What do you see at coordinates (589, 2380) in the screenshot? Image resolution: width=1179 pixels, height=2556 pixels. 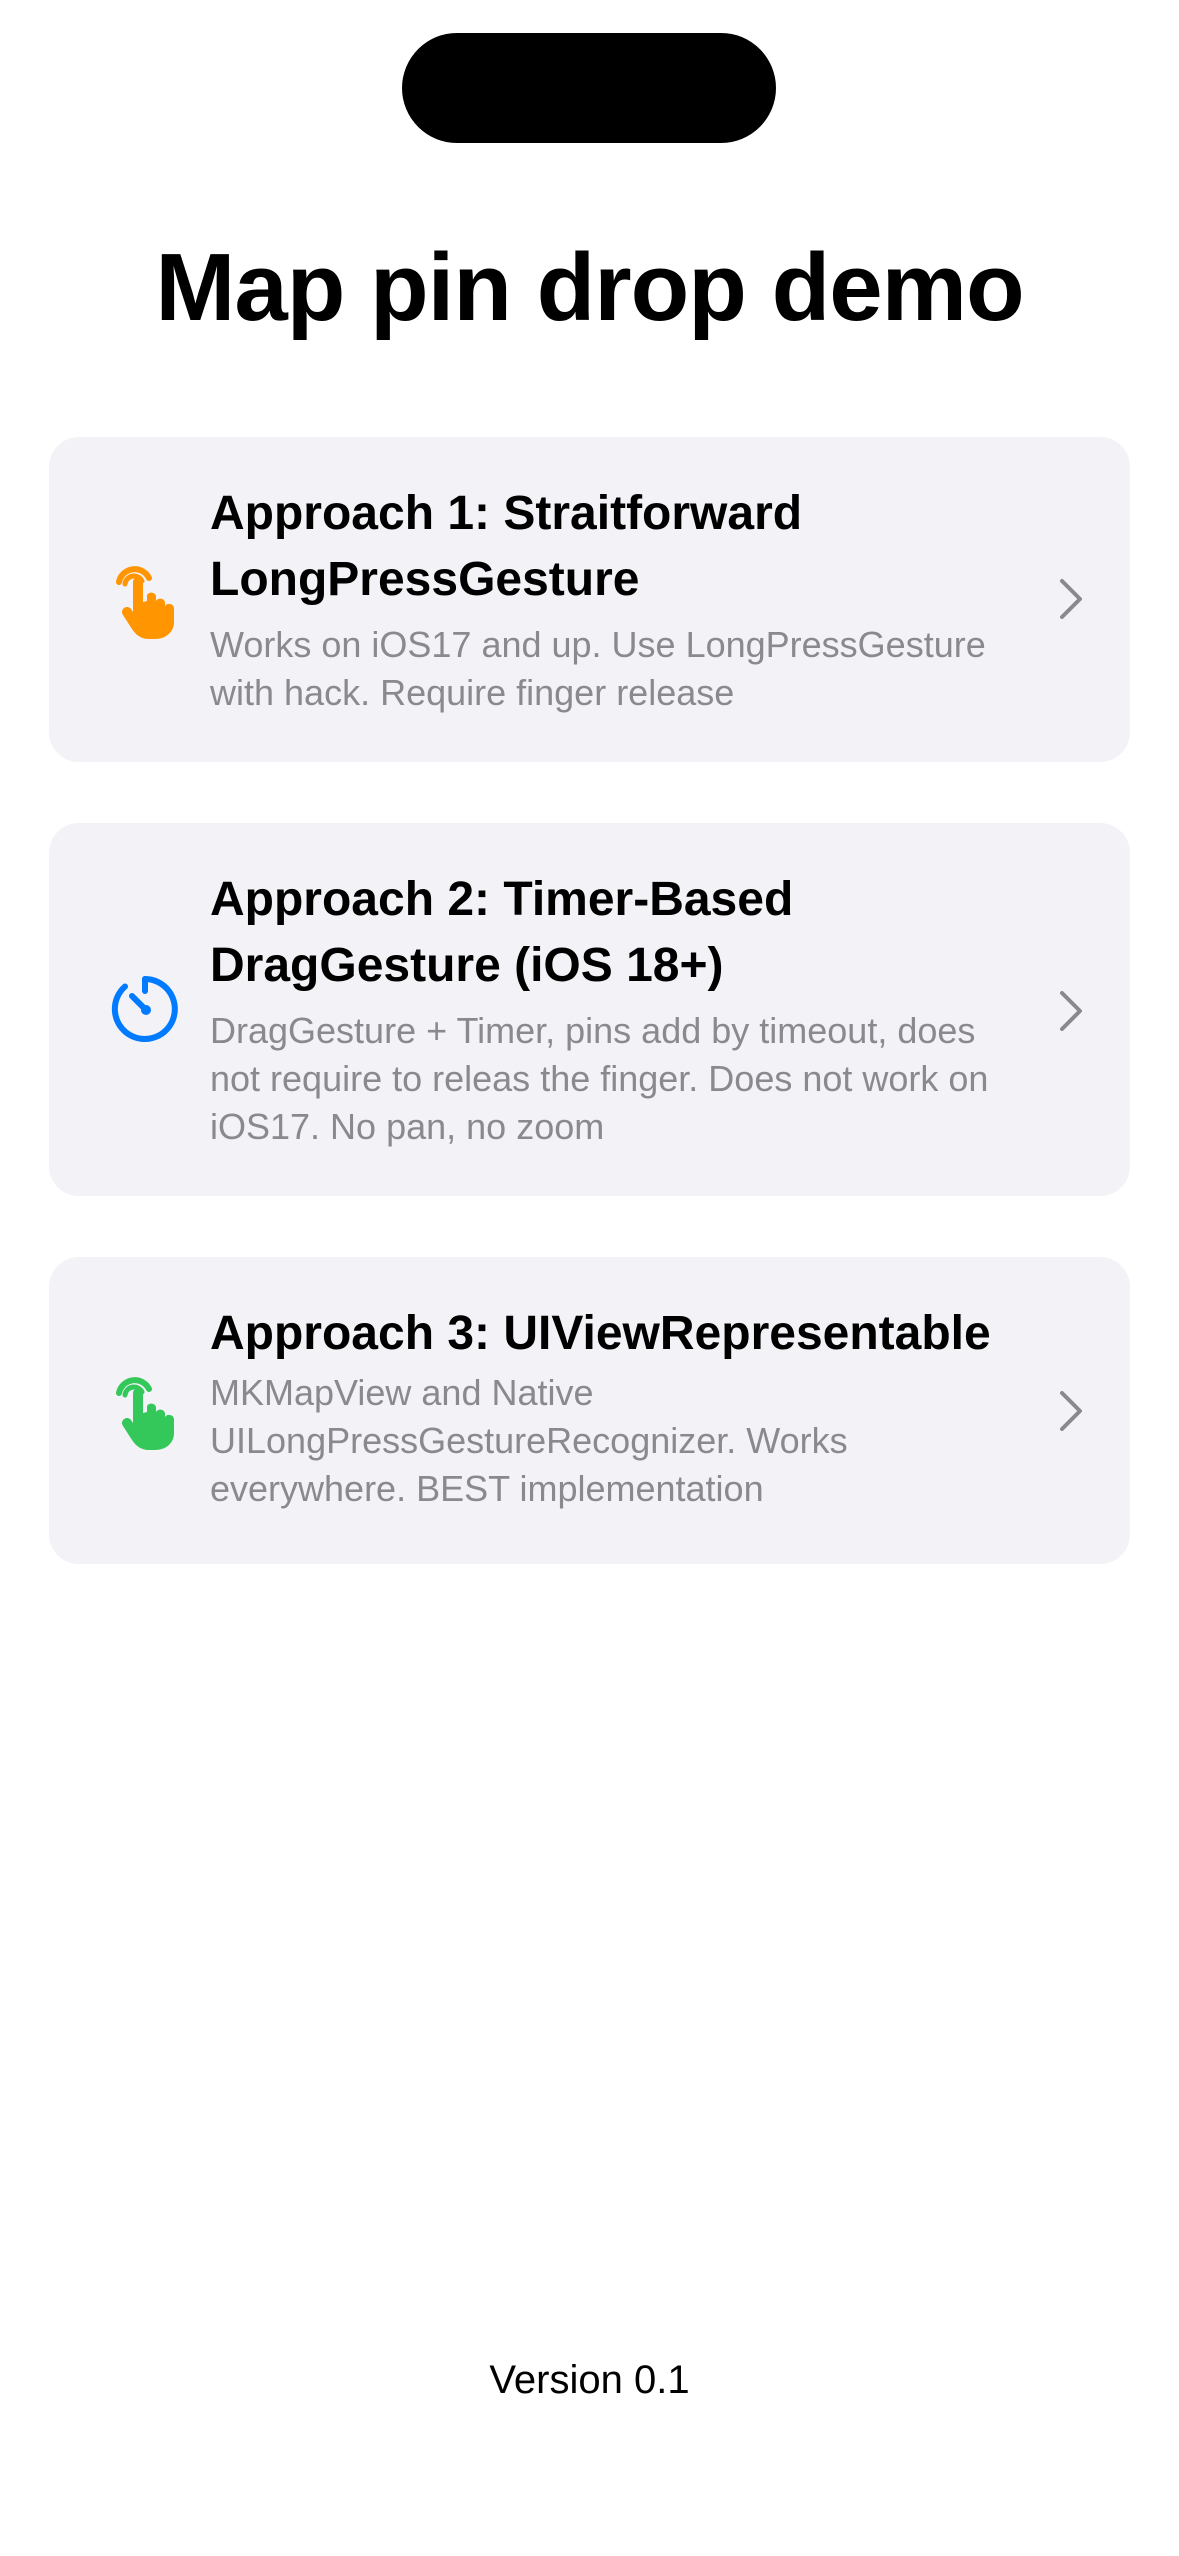 I see `version-label: Version 0.1` at bounding box center [589, 2380].